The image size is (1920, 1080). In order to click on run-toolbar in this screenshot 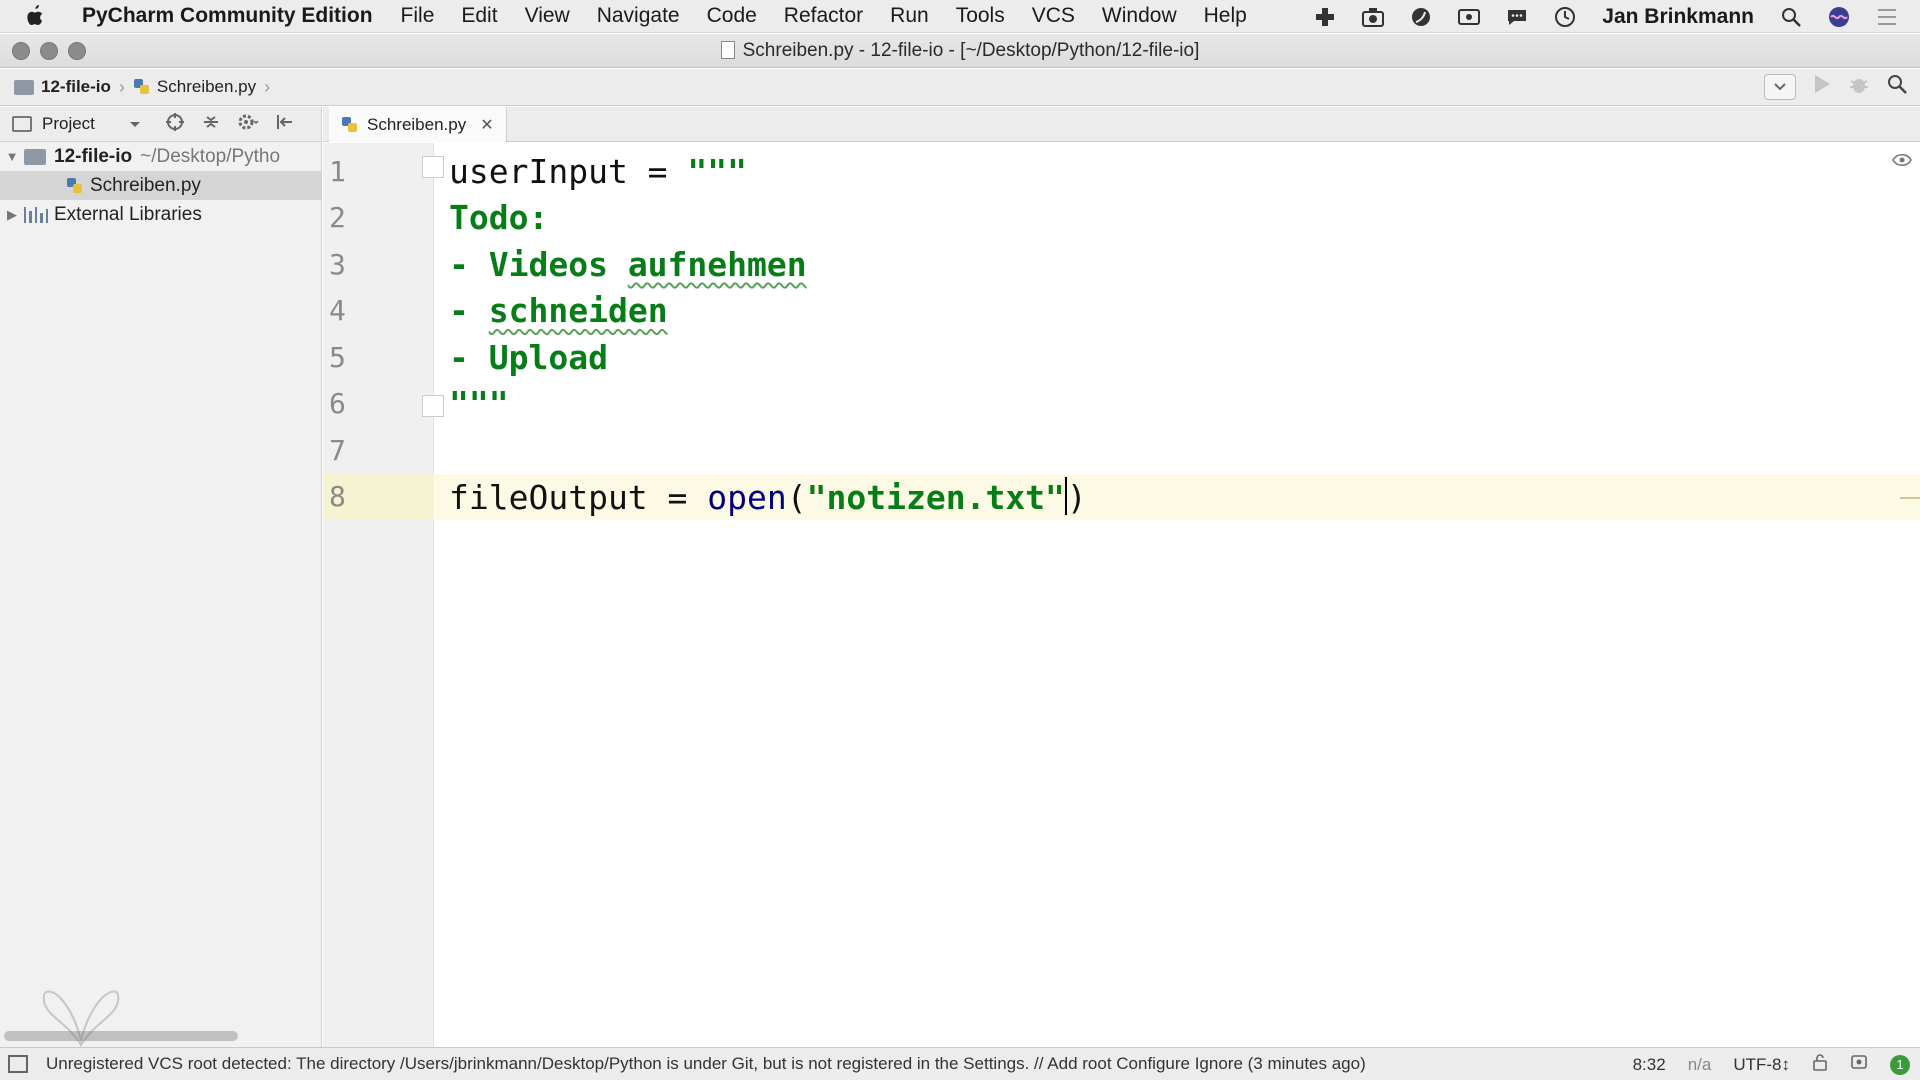, I will do `click(1836, 86)`.